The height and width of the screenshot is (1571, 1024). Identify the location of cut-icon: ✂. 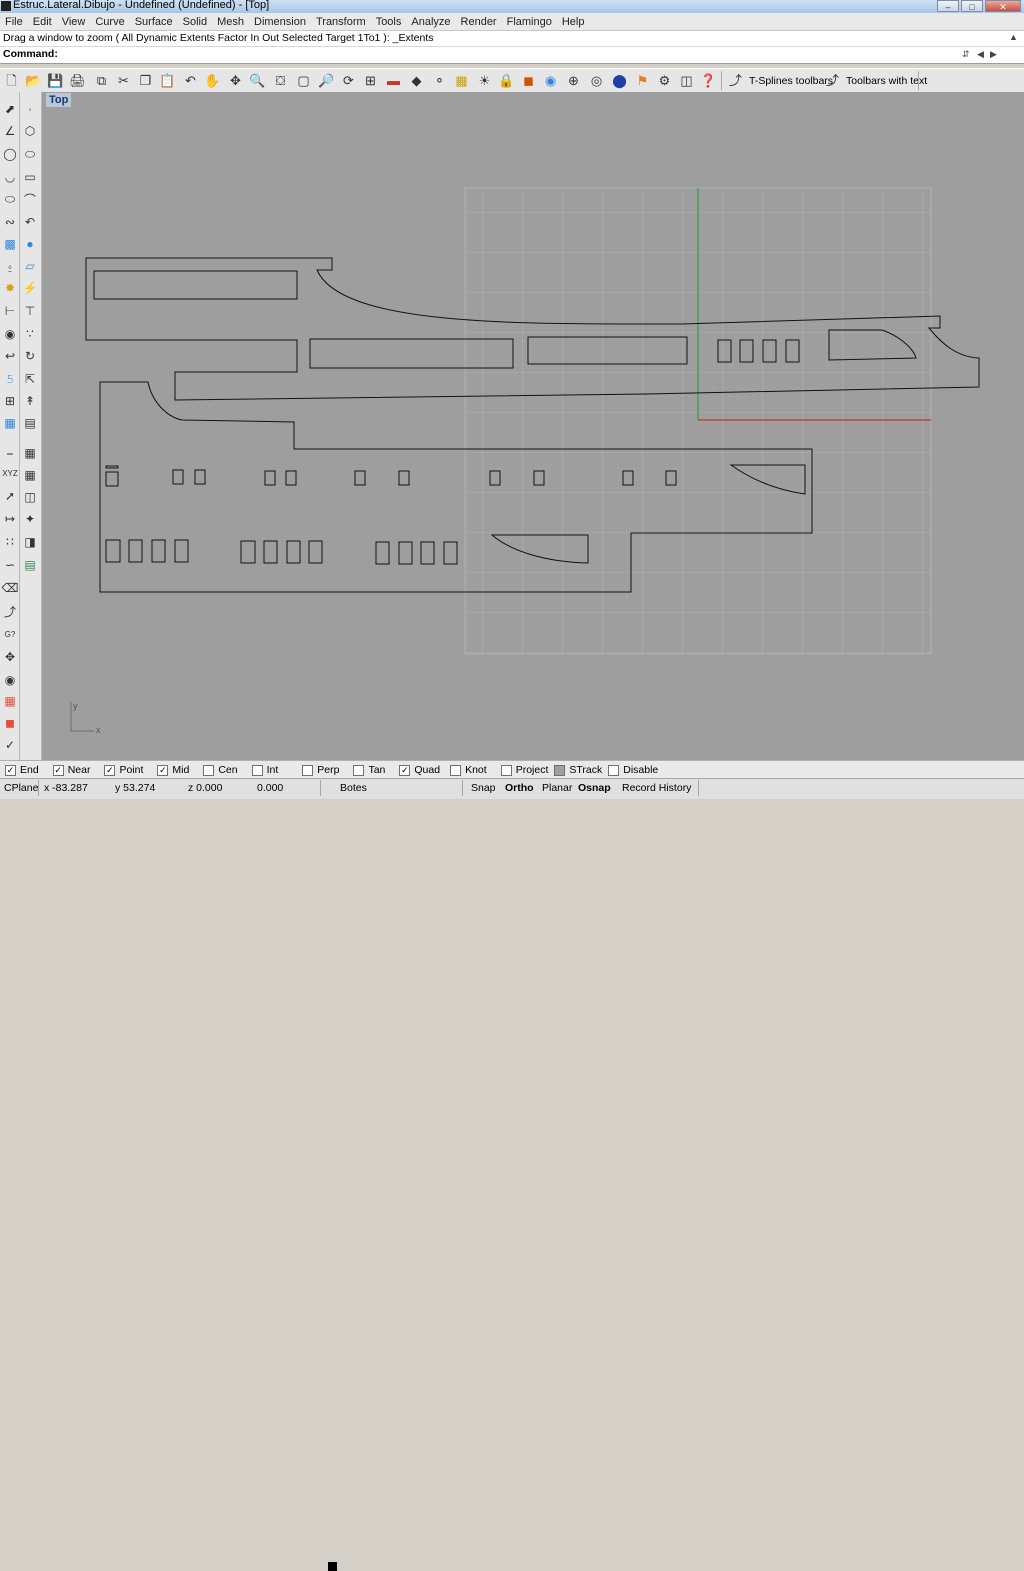
(123, 80).